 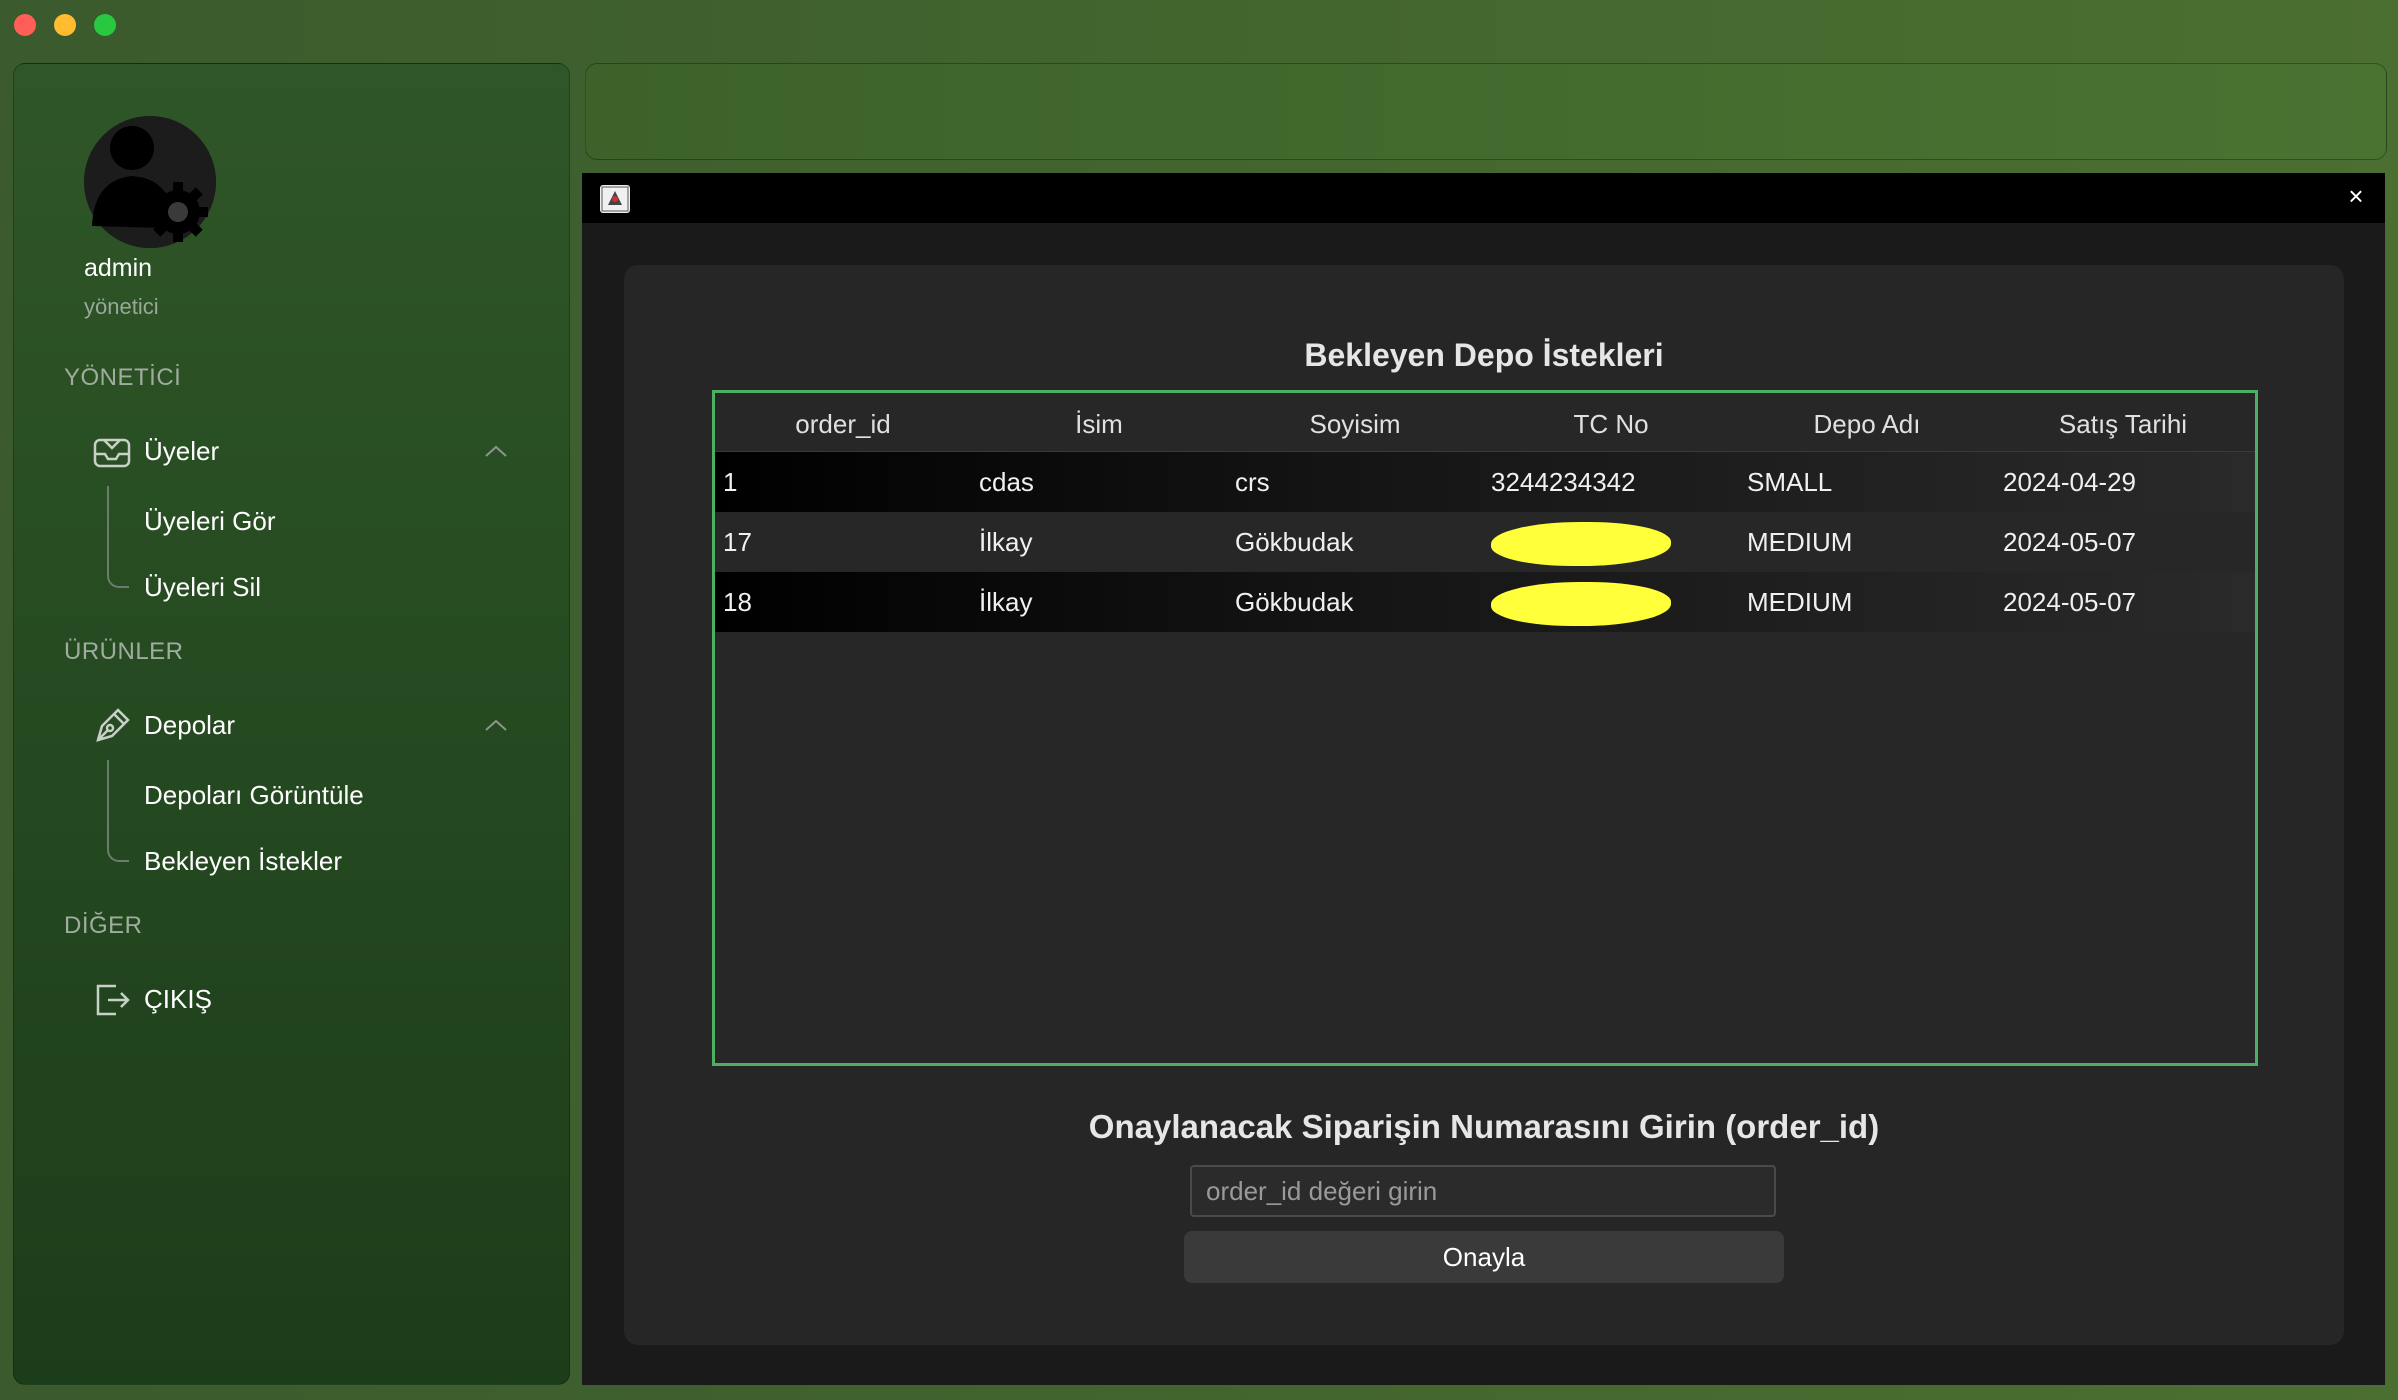 I want to click on cell-sale-date: 2024-04-29, so click(x=2069, y=482).